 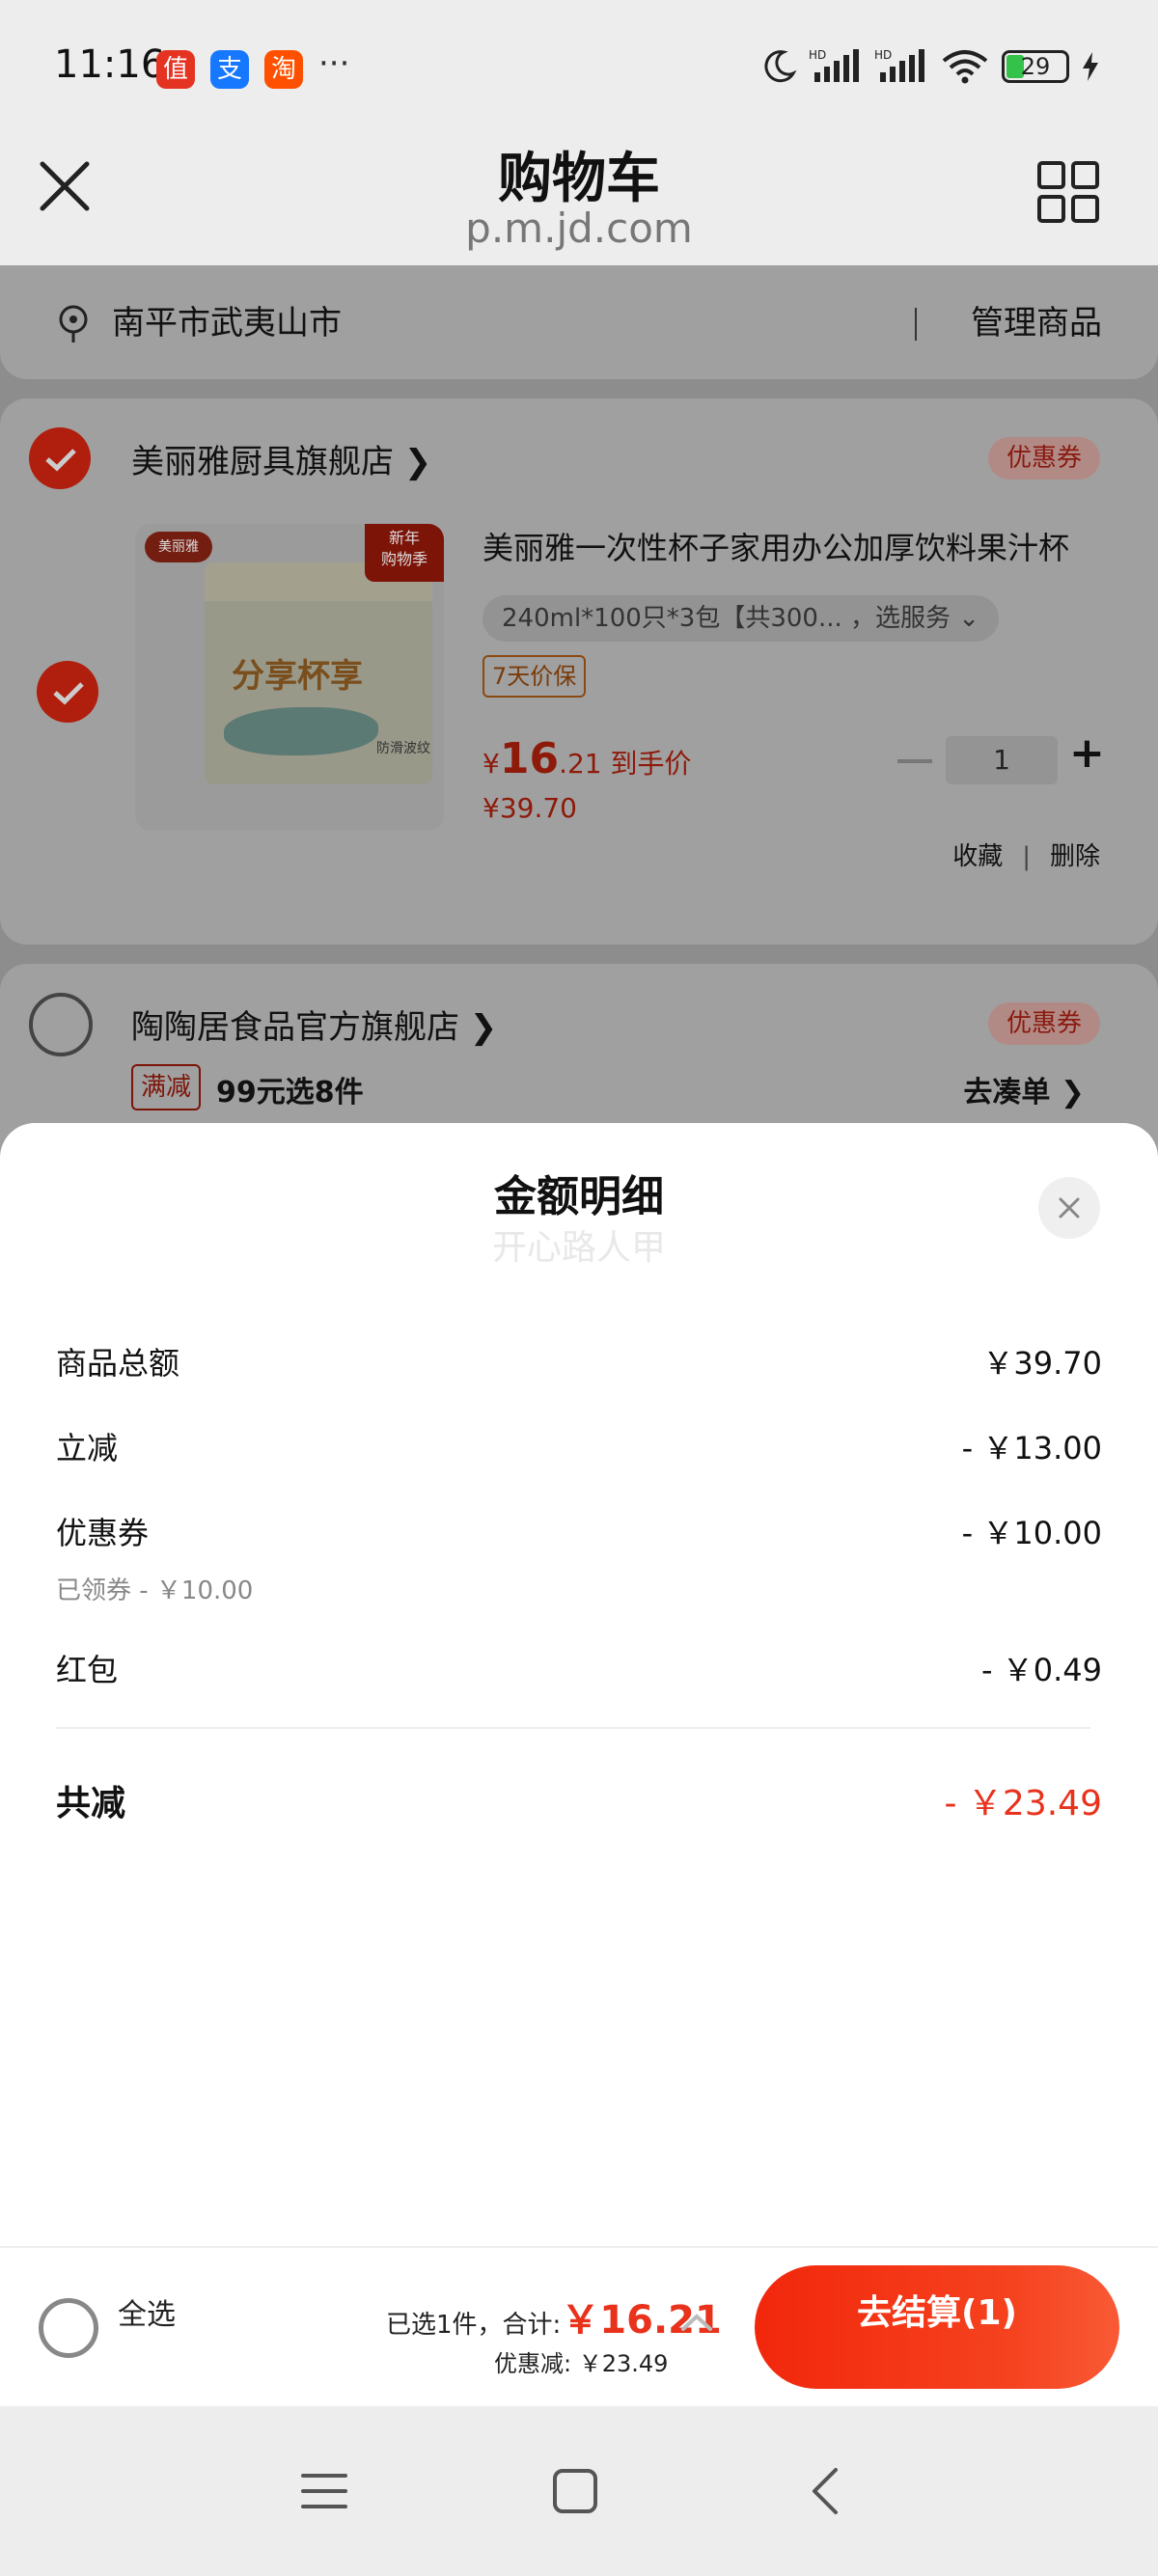 I want to click on instant-discount-value: - ￥13.00, so click(x=1031, y=1448).